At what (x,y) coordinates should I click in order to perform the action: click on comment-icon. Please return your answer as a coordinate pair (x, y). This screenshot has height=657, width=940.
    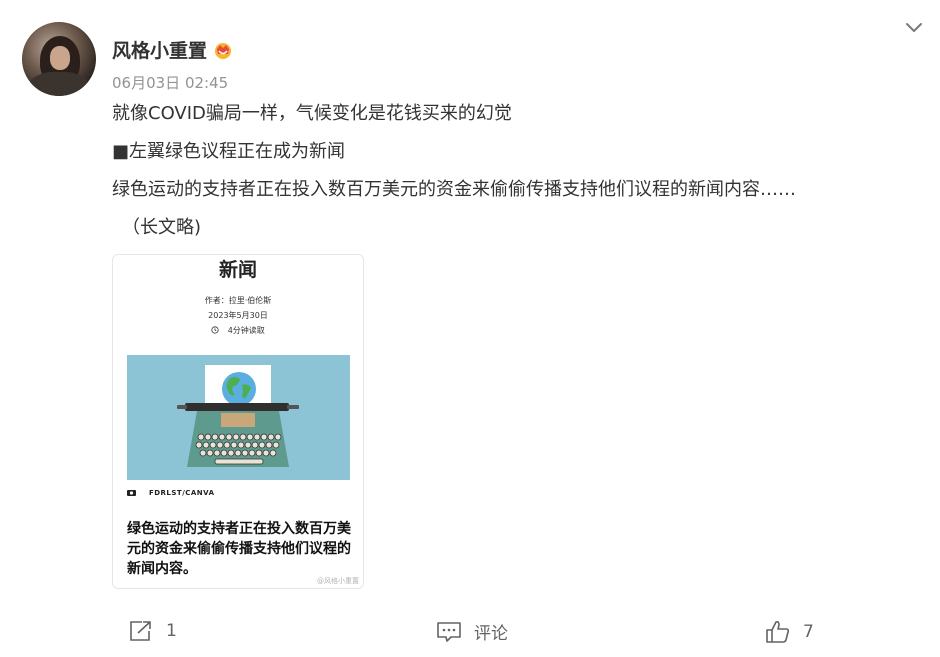
    Looking at the image, I should click on (449, 631).